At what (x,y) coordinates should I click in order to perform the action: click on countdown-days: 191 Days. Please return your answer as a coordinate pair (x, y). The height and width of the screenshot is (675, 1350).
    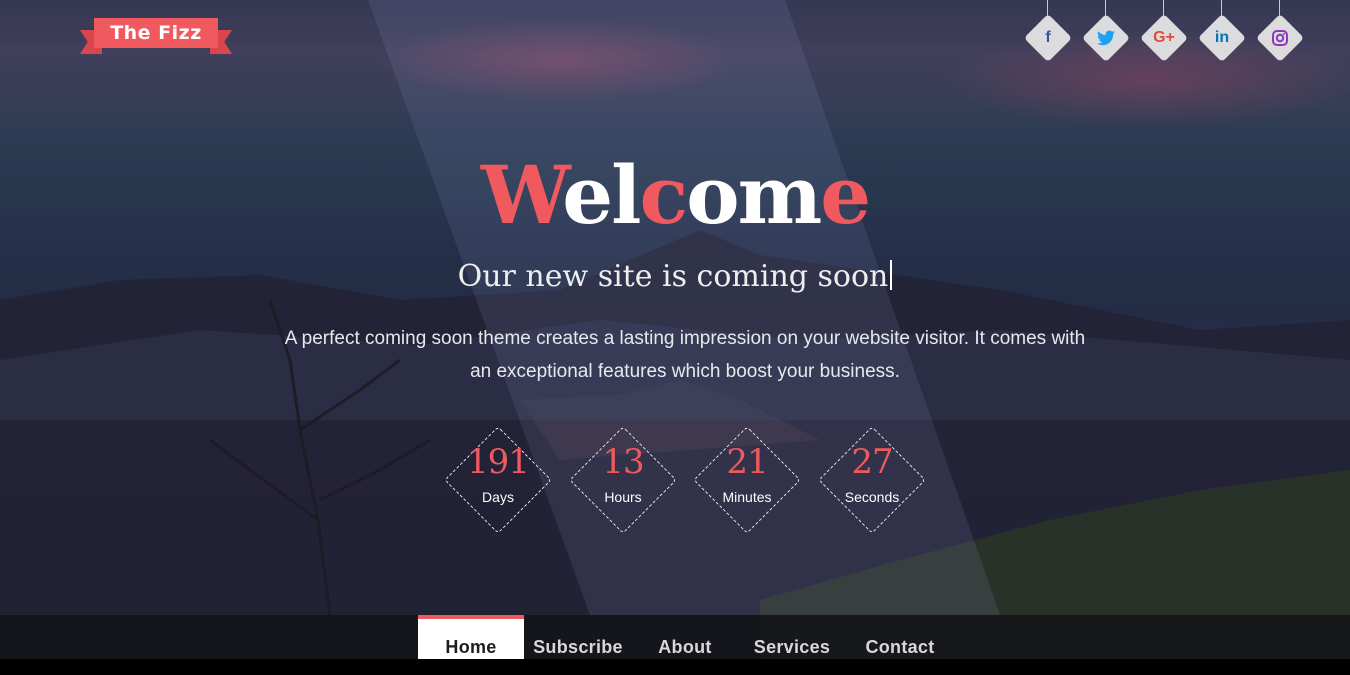
    Looking at the image, I should click on (498, 480).